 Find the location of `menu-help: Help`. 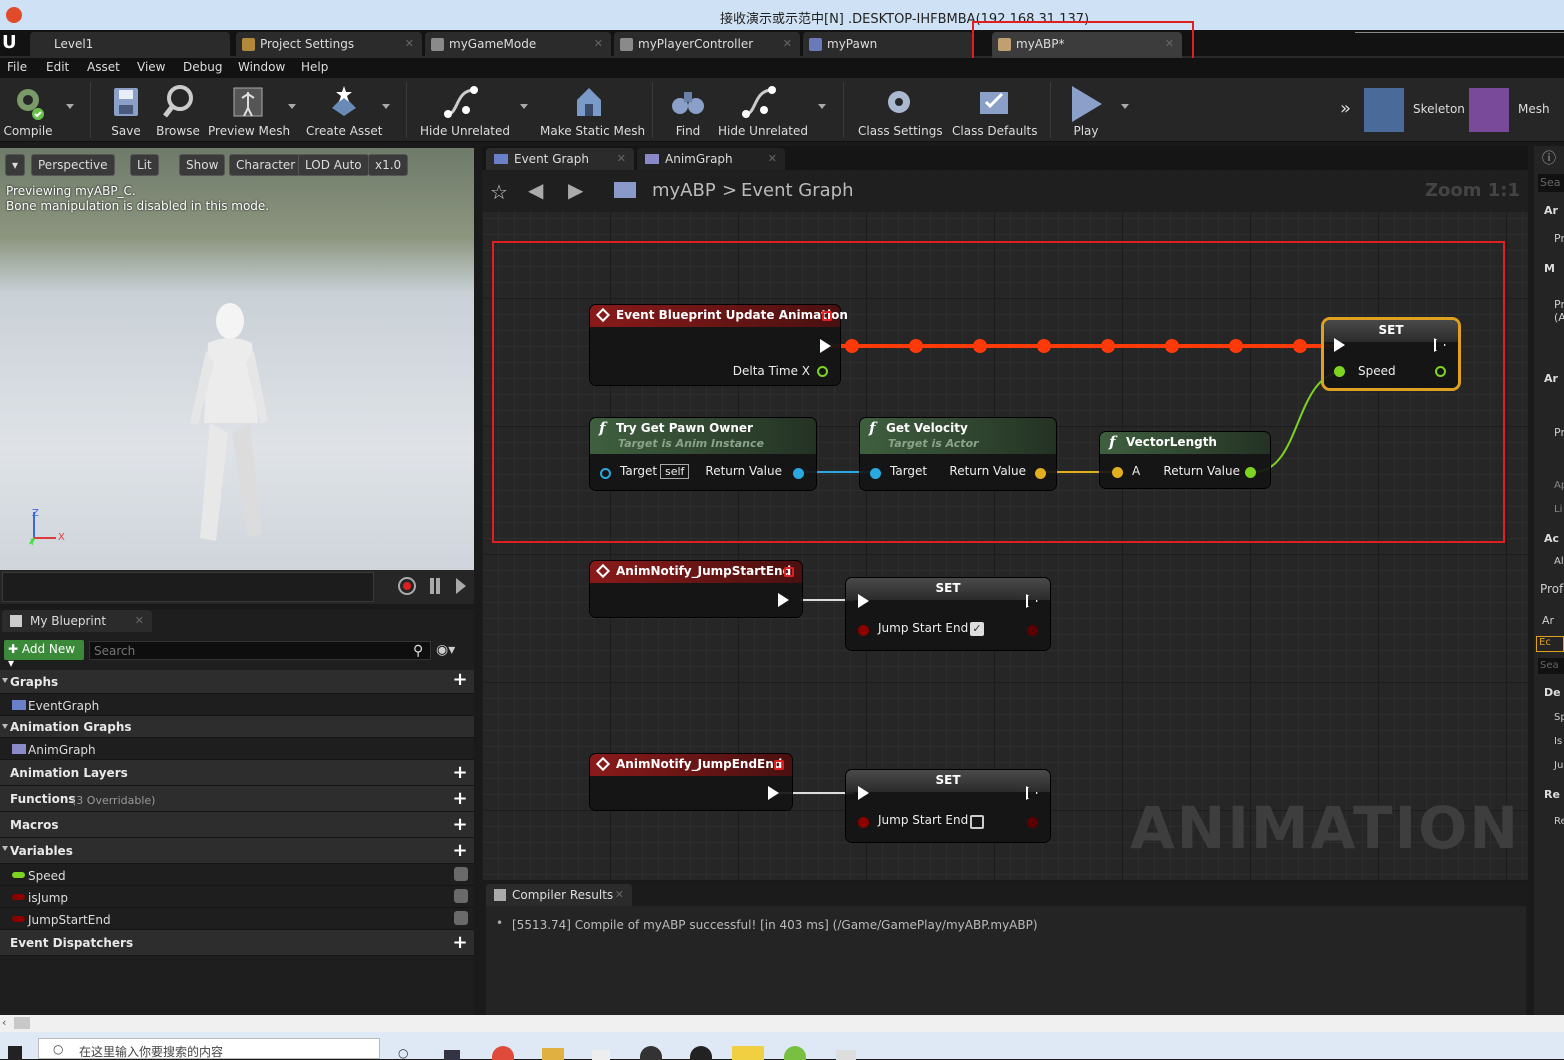

menu-help: Help is located at coordinates (314, 67).